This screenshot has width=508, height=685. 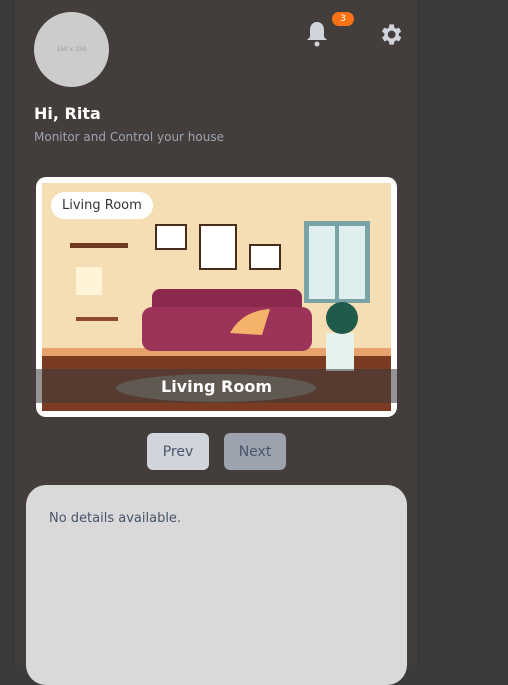 I want to click on next-button: Next, so click(x=255, y=451).